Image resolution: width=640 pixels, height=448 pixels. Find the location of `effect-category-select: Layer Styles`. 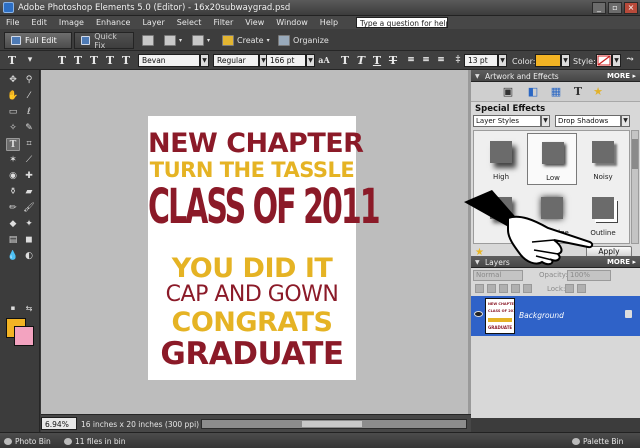

effect-category-select: Layer Styles is located at coordinates (507, 121).